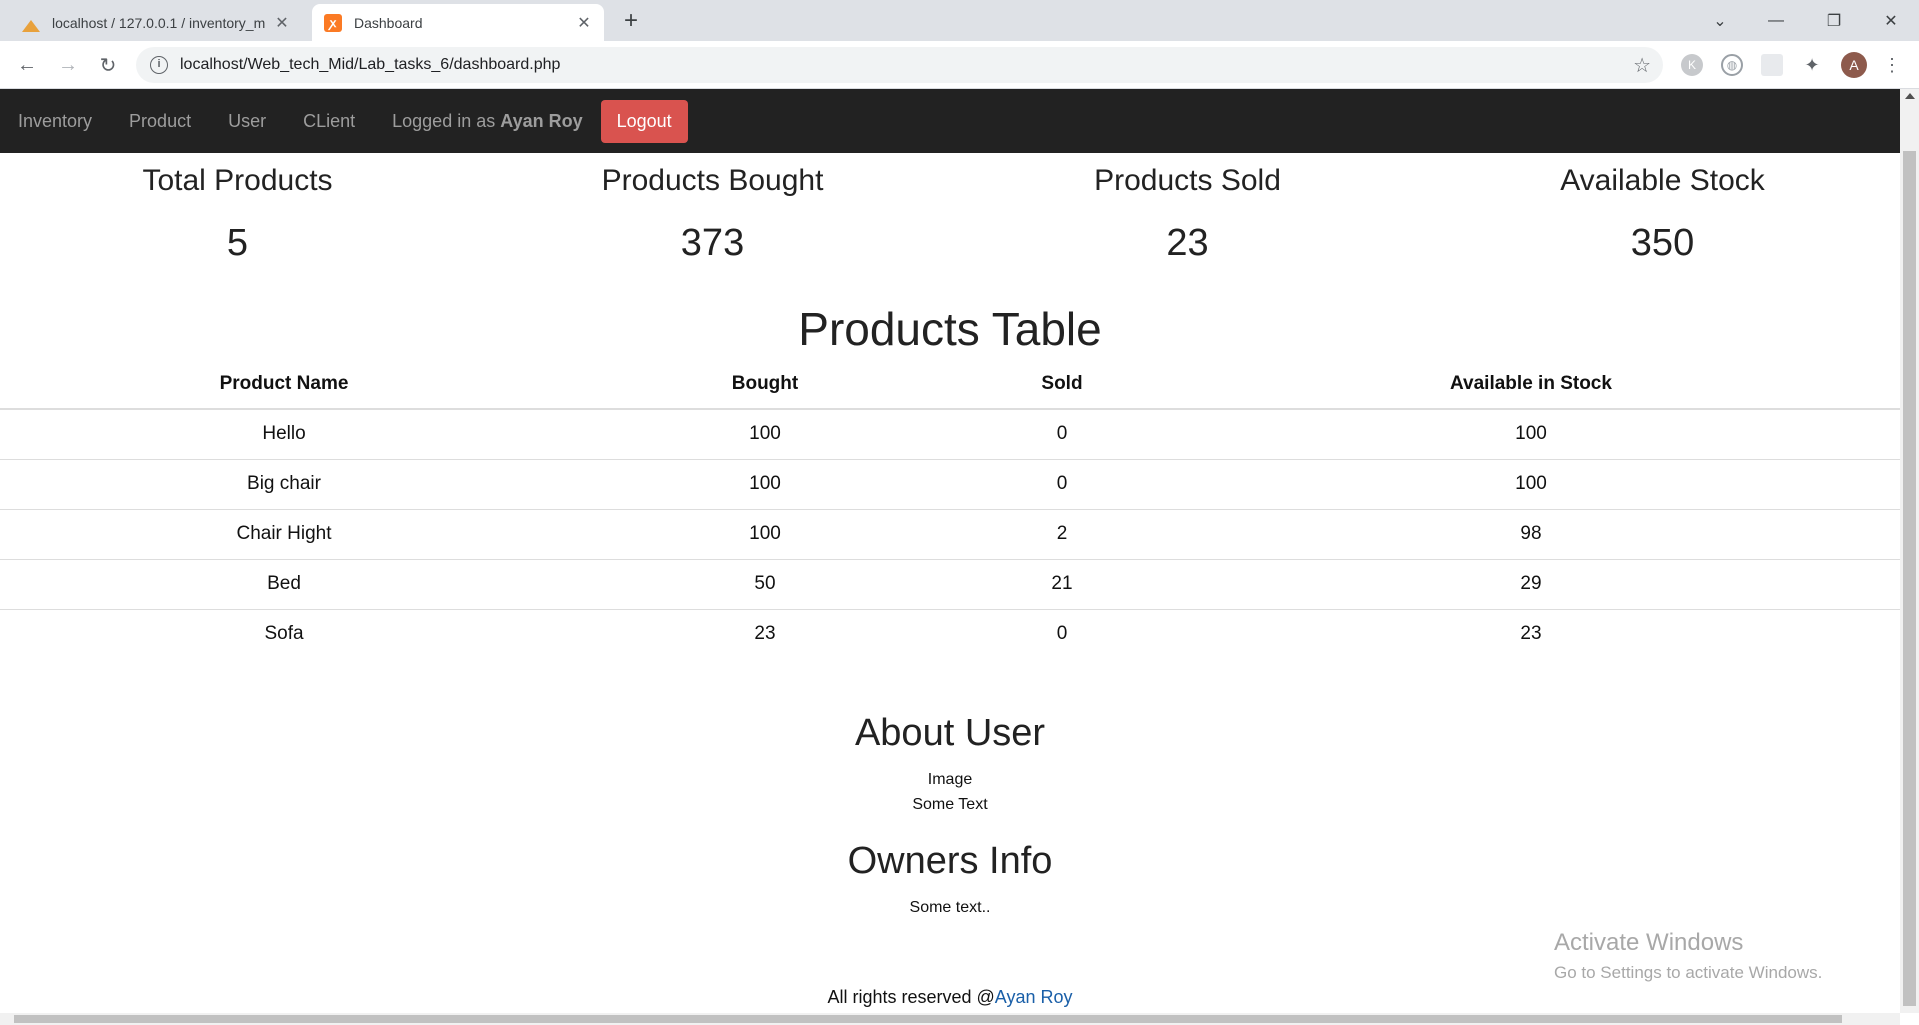  What do you see at coordinates (1062, 583) in the screenshot?
I see `cell-sold: 21` at bounding box center [1062, 583].